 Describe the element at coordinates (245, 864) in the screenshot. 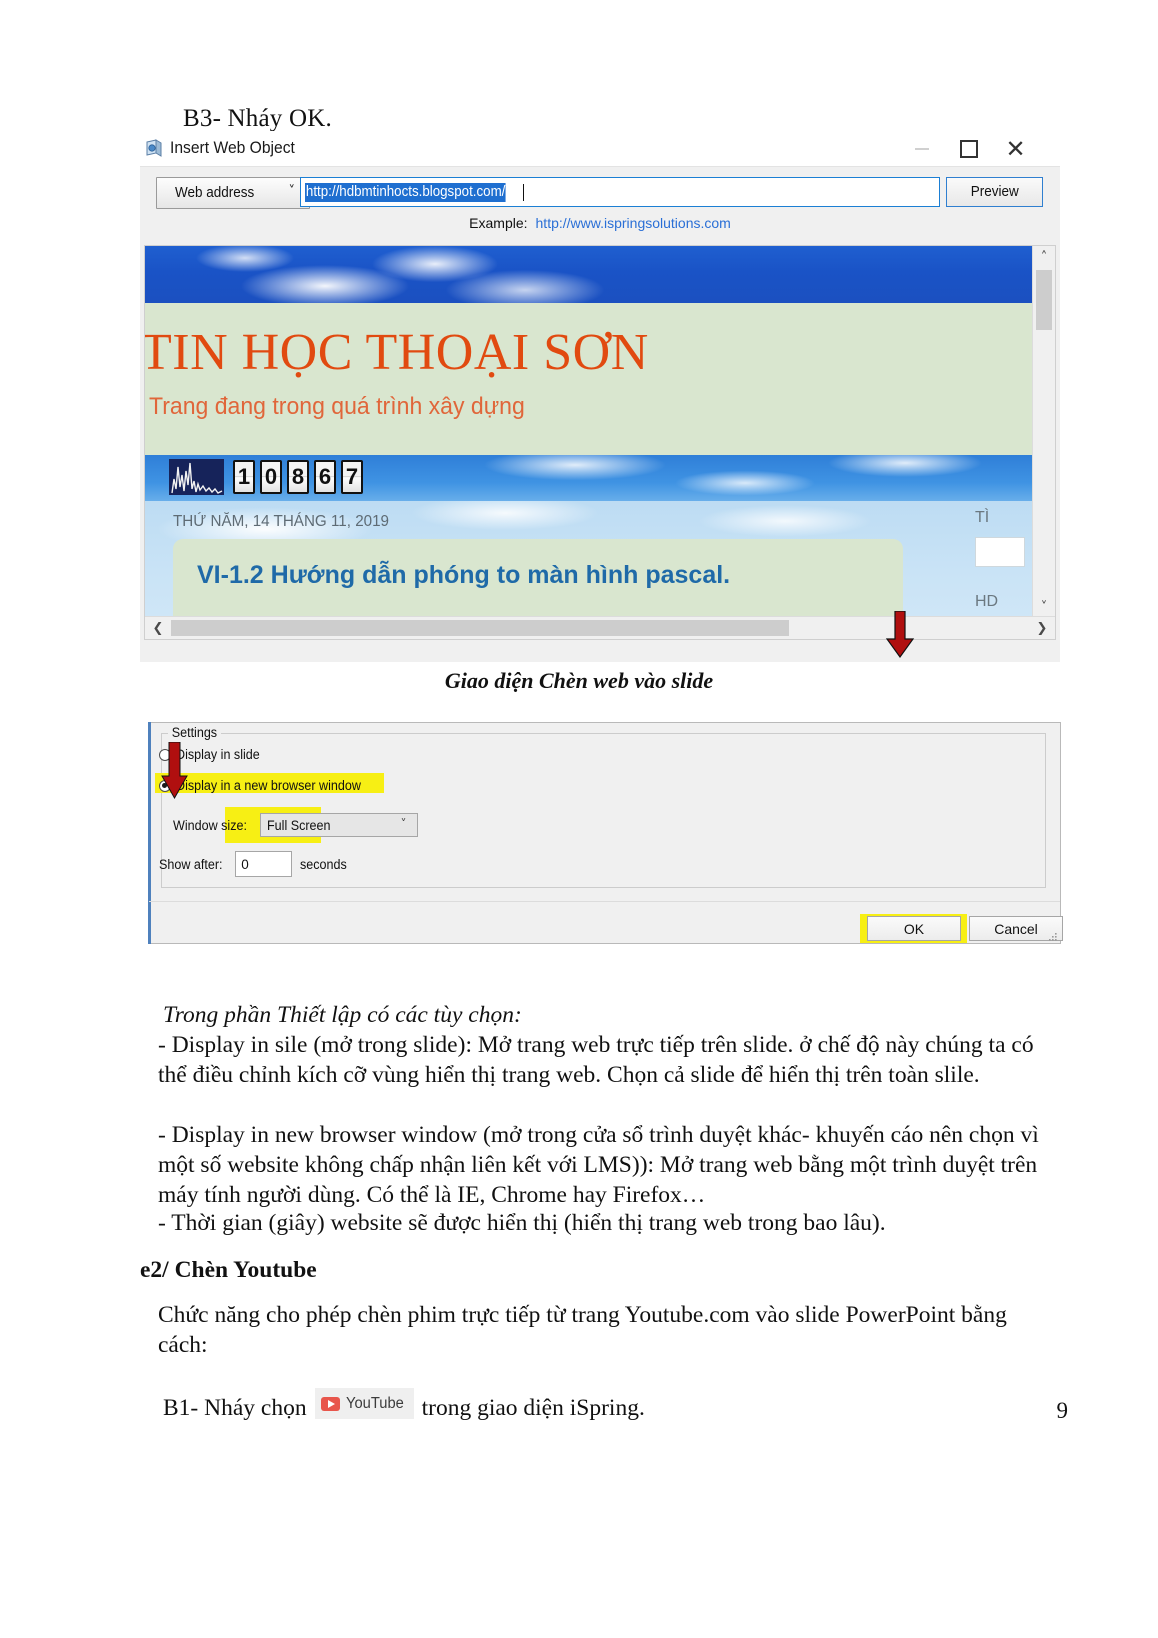

I see `show-after-value: 0` at that location.